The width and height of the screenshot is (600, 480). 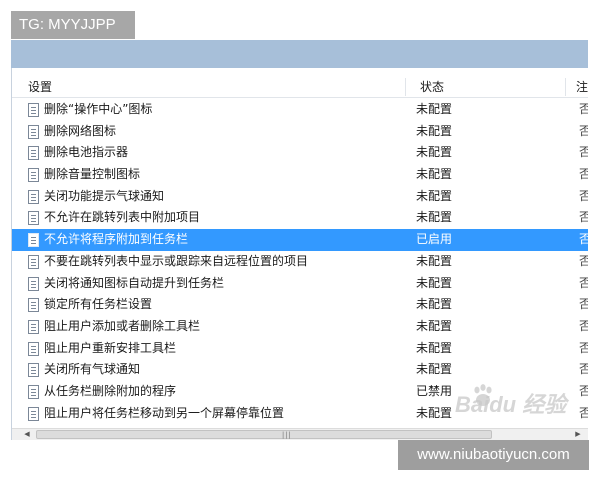 What do you see at coordinates (300, 197) in the screenshot?
I see `table-row: 关闭功能提示气球通知 未配置 否` at bounding box center [300, 197].